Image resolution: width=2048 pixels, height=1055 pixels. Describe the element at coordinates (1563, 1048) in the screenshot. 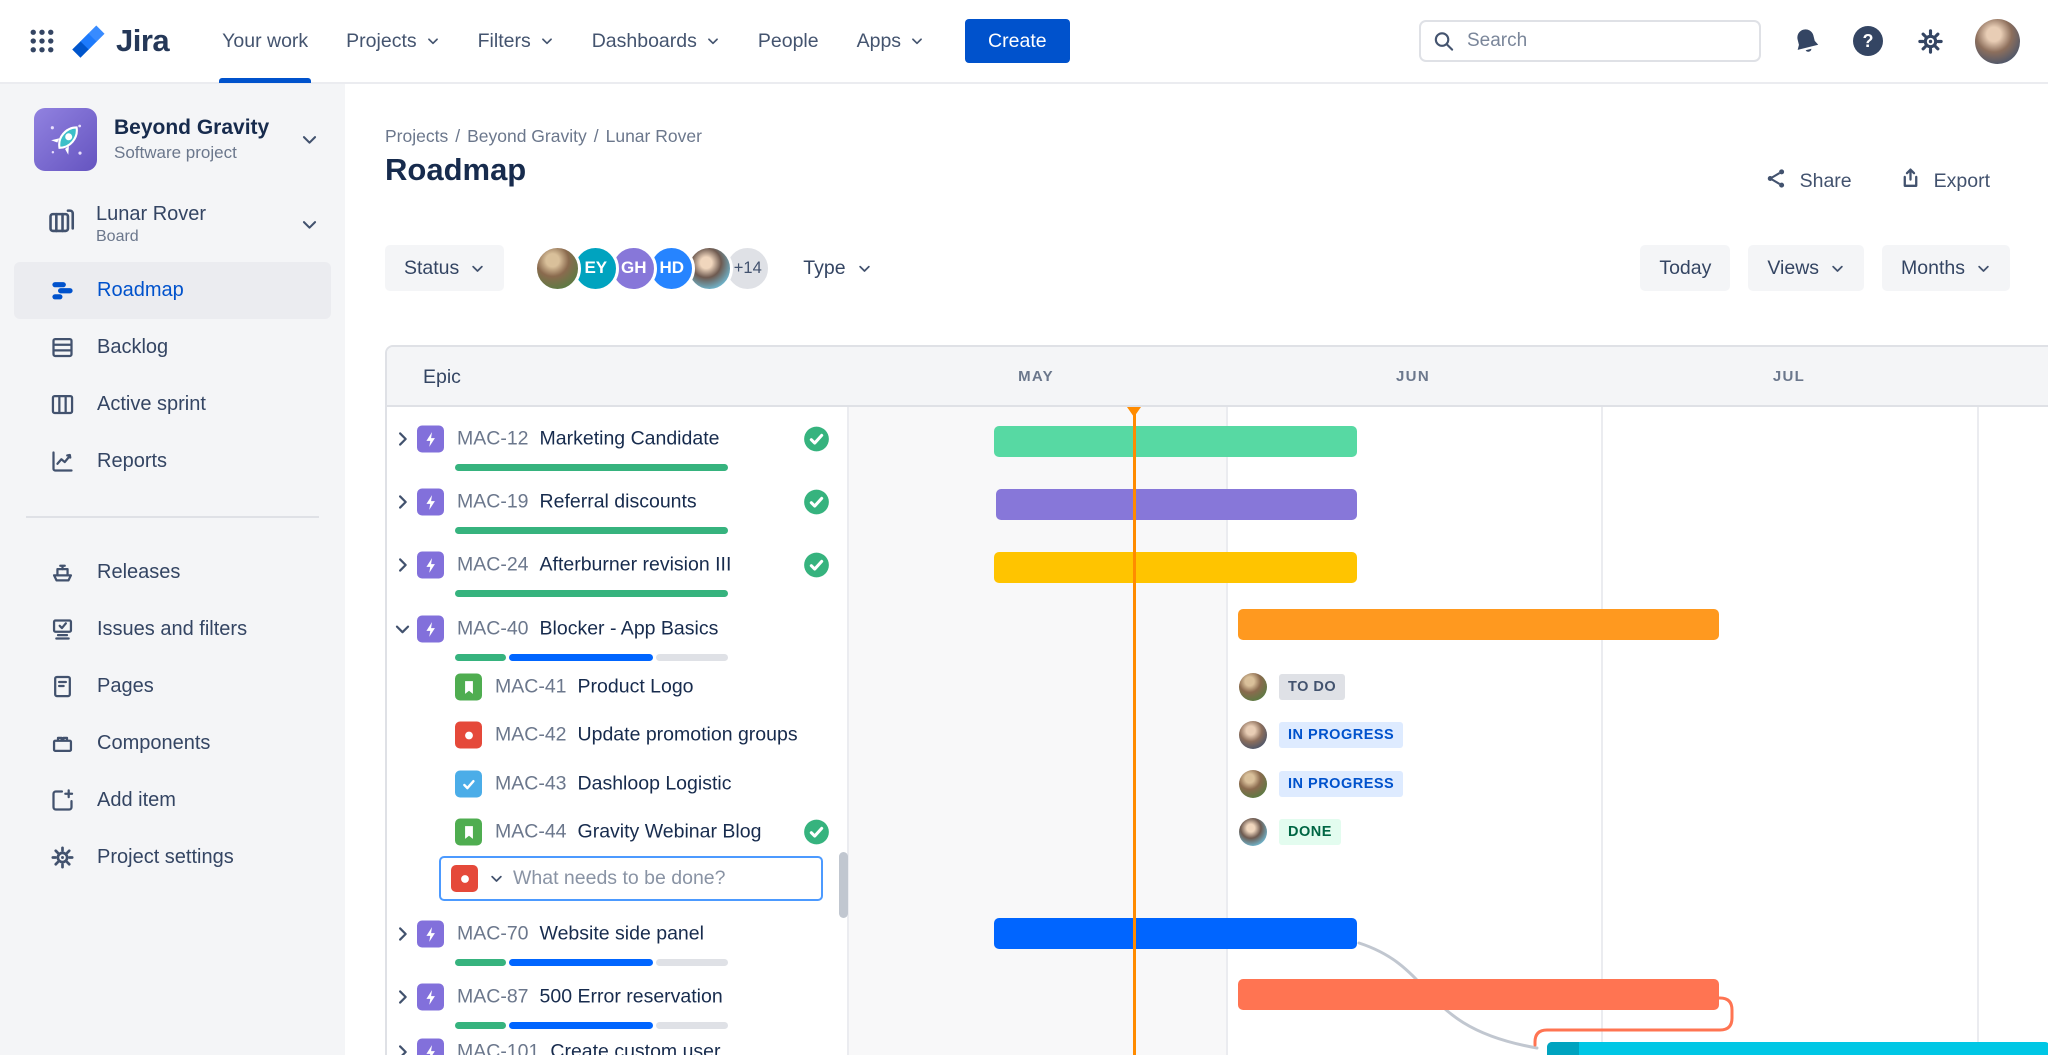

I see `sprint-cap` at that location.